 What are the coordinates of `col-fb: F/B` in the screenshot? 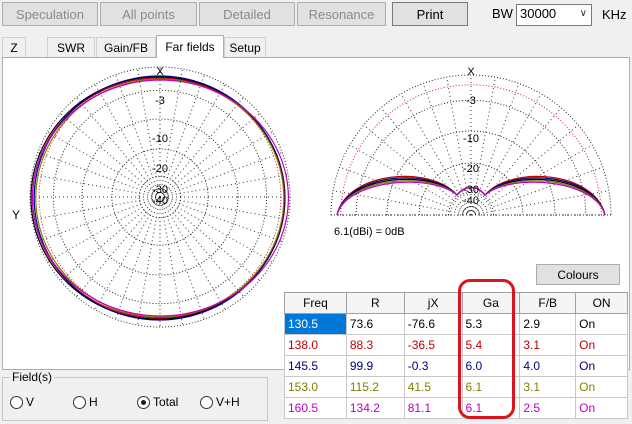 It's located at (548, 303).